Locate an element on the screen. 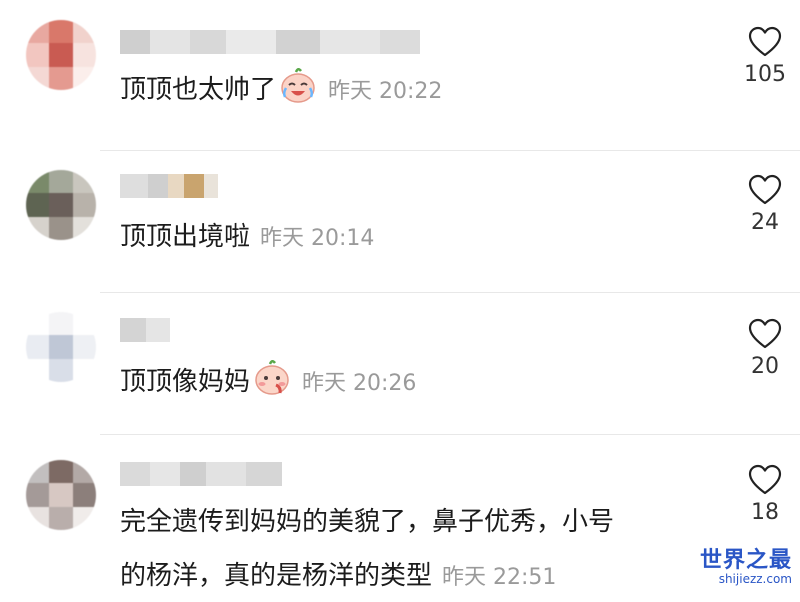 The width and height of the screenshot is (800, 602). like-button: 20 is located at coordinates (765, 348).